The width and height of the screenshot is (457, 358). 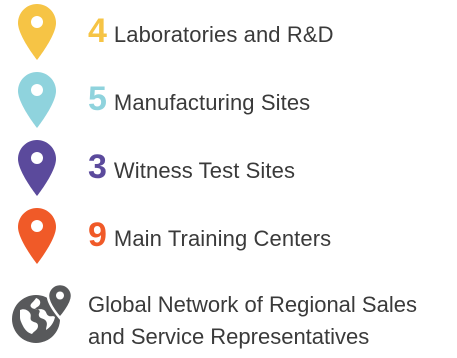 What do you see at coordinates (222, 238) in the screenshot?
I see `training-label: Main Training Centers` at bounding box center [222, 238].